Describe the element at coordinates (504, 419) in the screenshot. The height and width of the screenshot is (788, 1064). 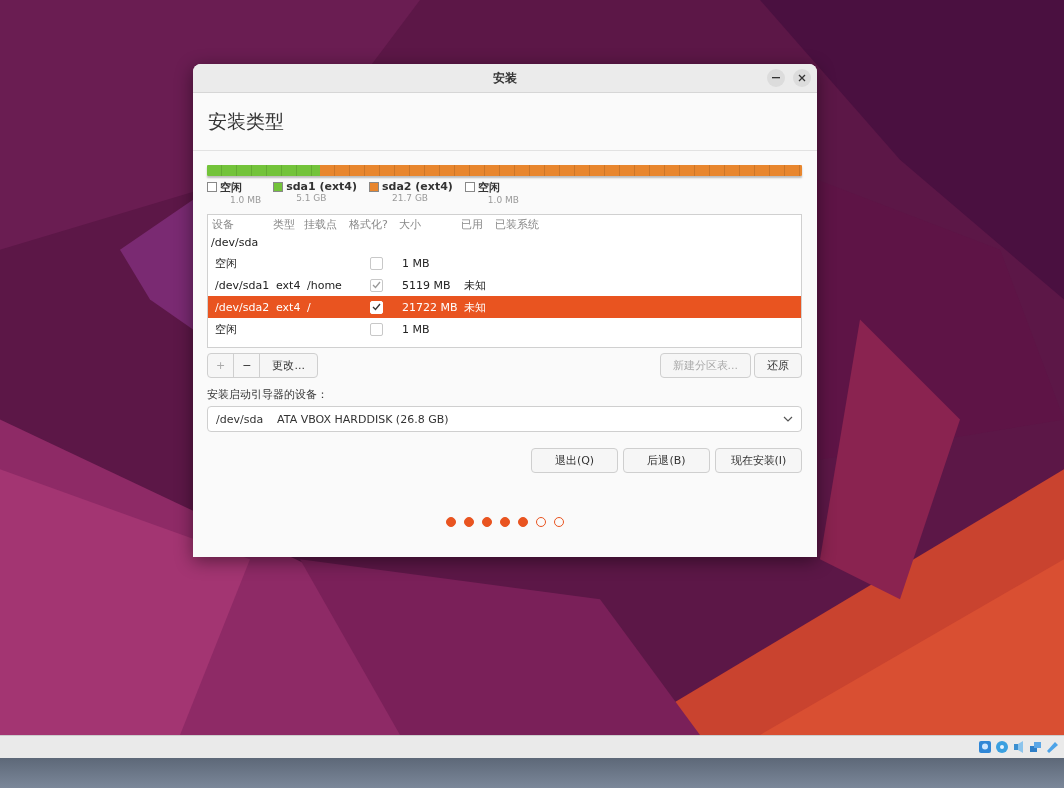
I see `bootloader-dropdown: /dev/sda ATA VBOX HARDDISK (26.8 GB)` at that location.